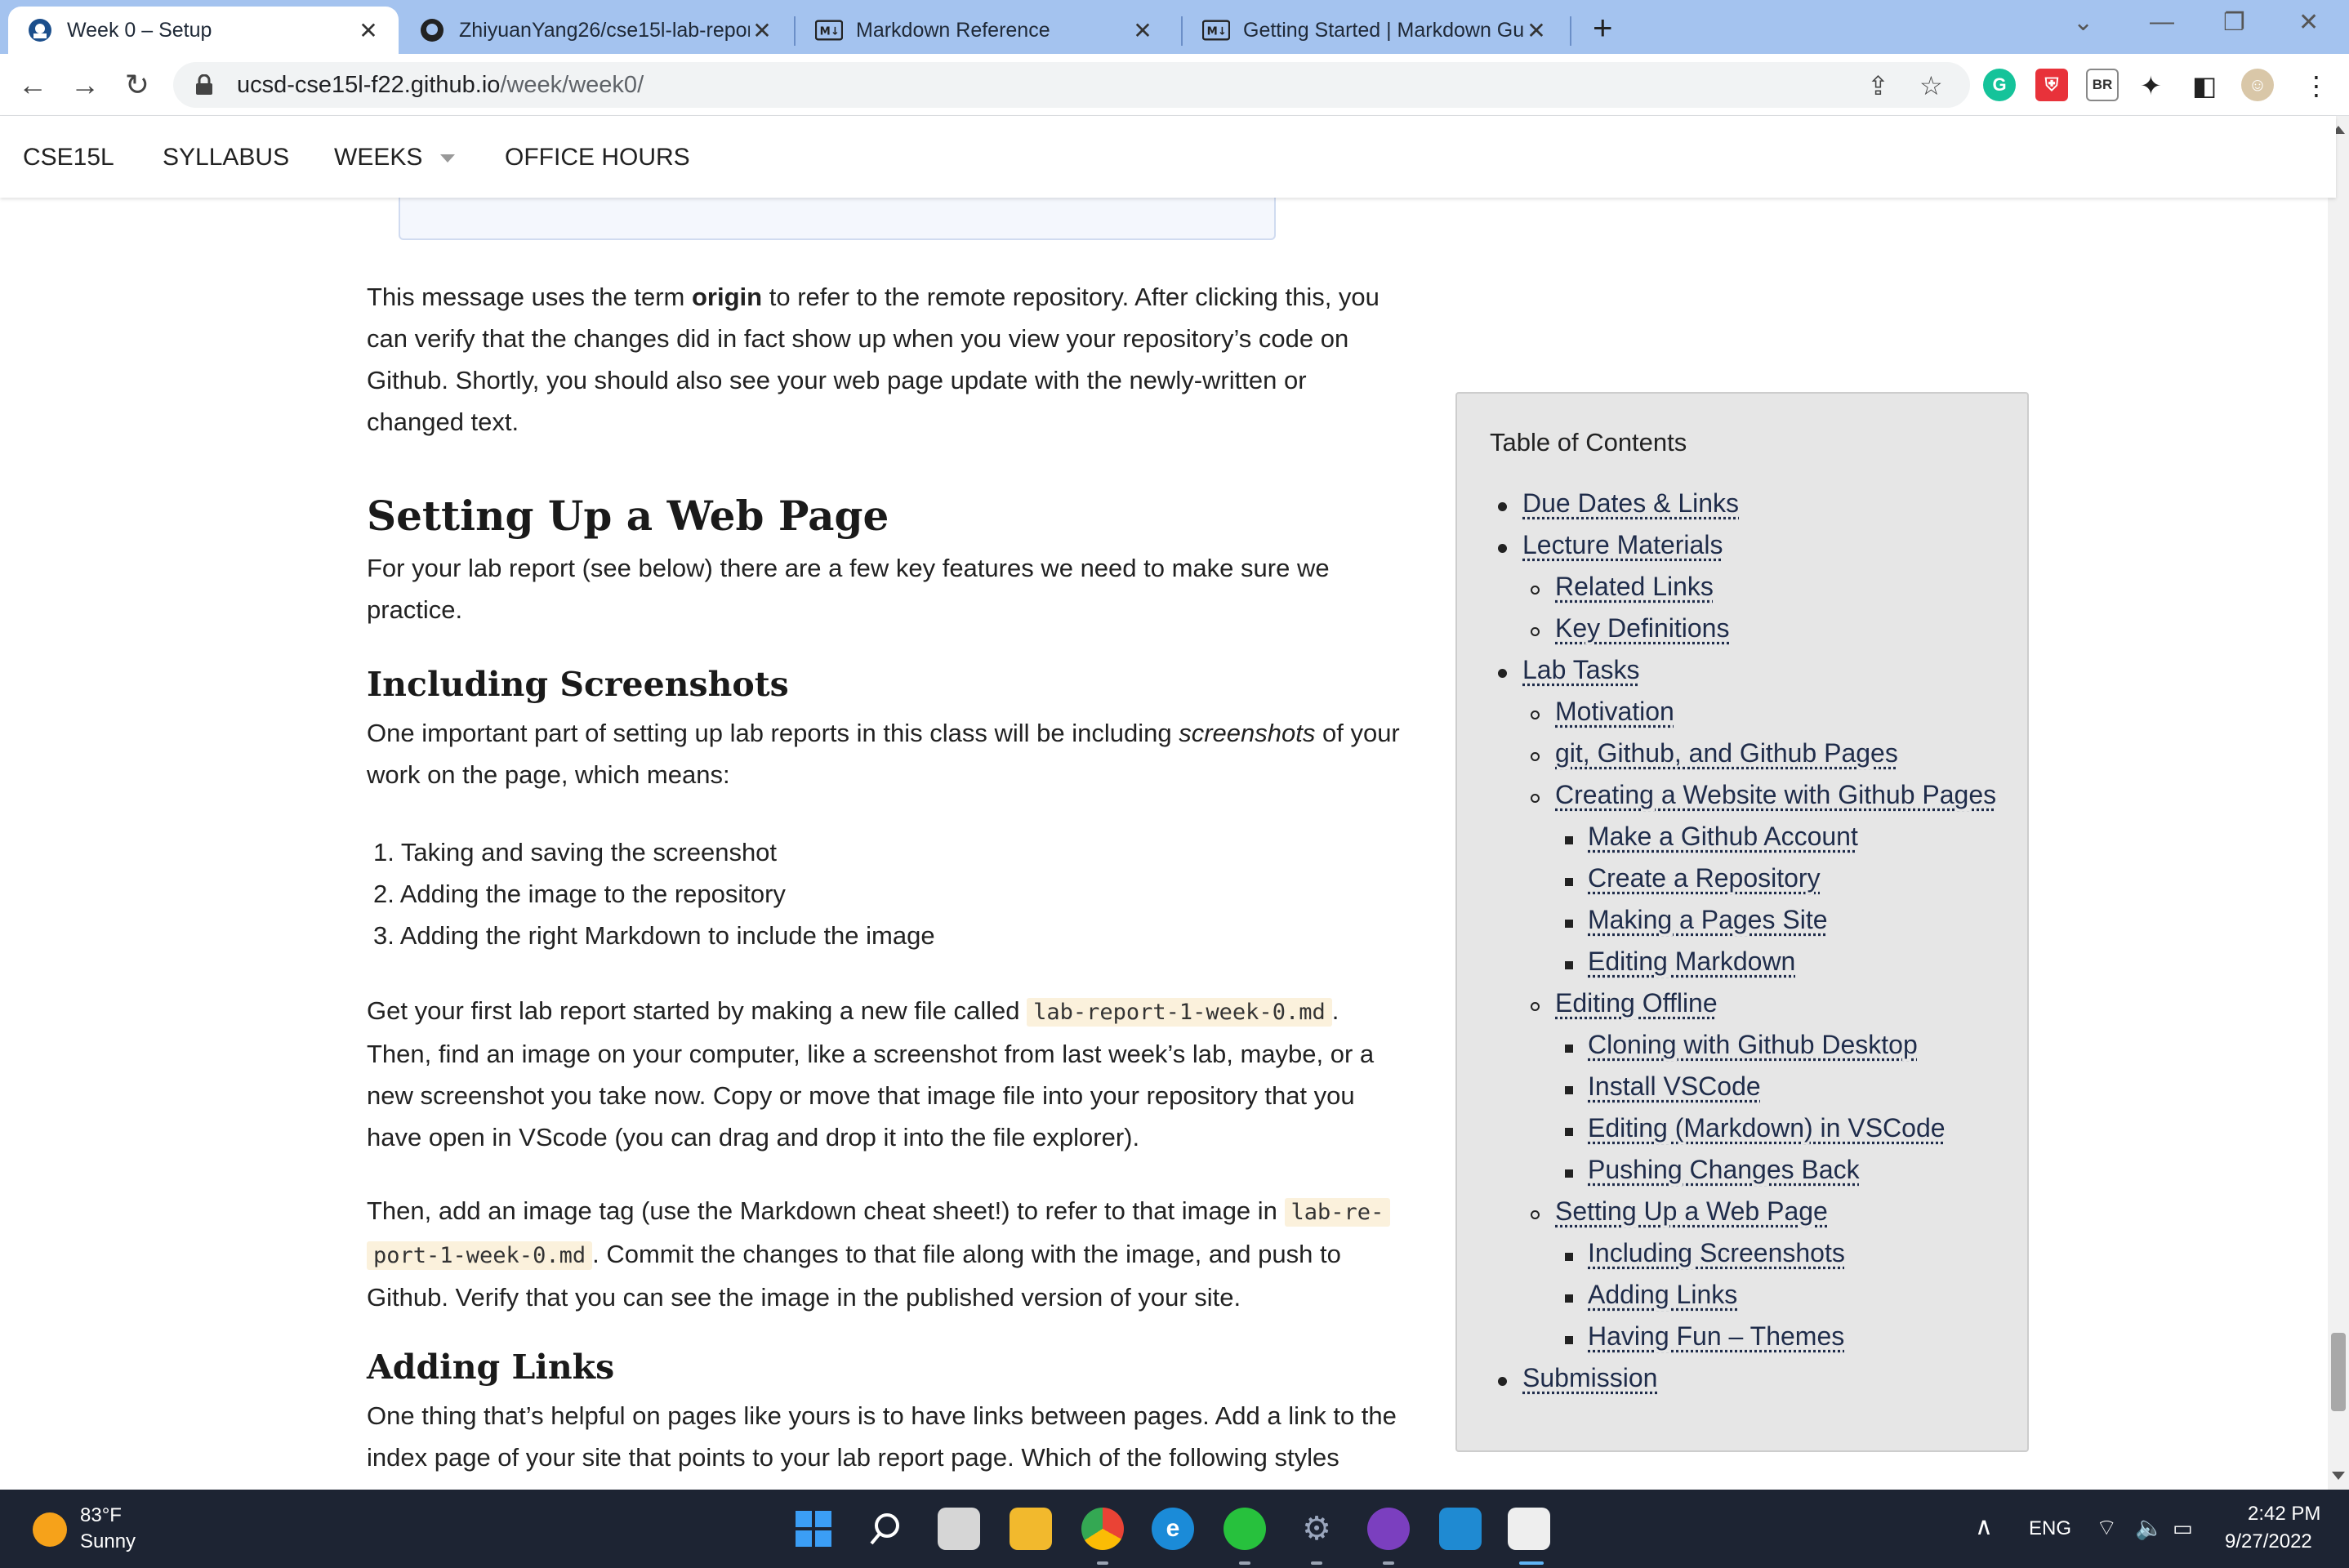 The width and height of the screenshot is (2349, 1568). What do you see at coordinates (1337, 1212) in the screenshot?
I see `inline-code-filename-part1: lab-re-` at bounding box center [1337, 1212].